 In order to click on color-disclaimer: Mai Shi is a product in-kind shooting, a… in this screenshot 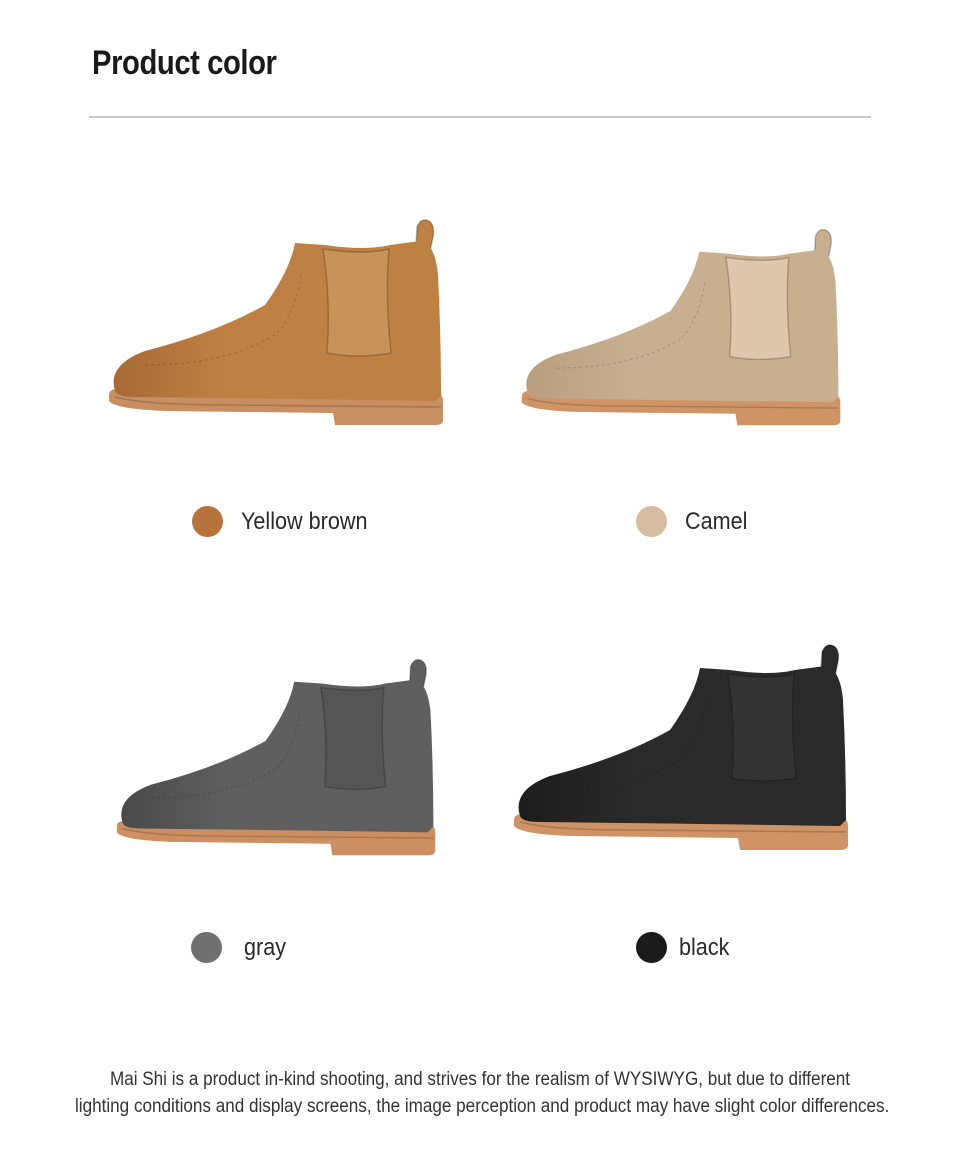, I will do `click(480, 1093)`.